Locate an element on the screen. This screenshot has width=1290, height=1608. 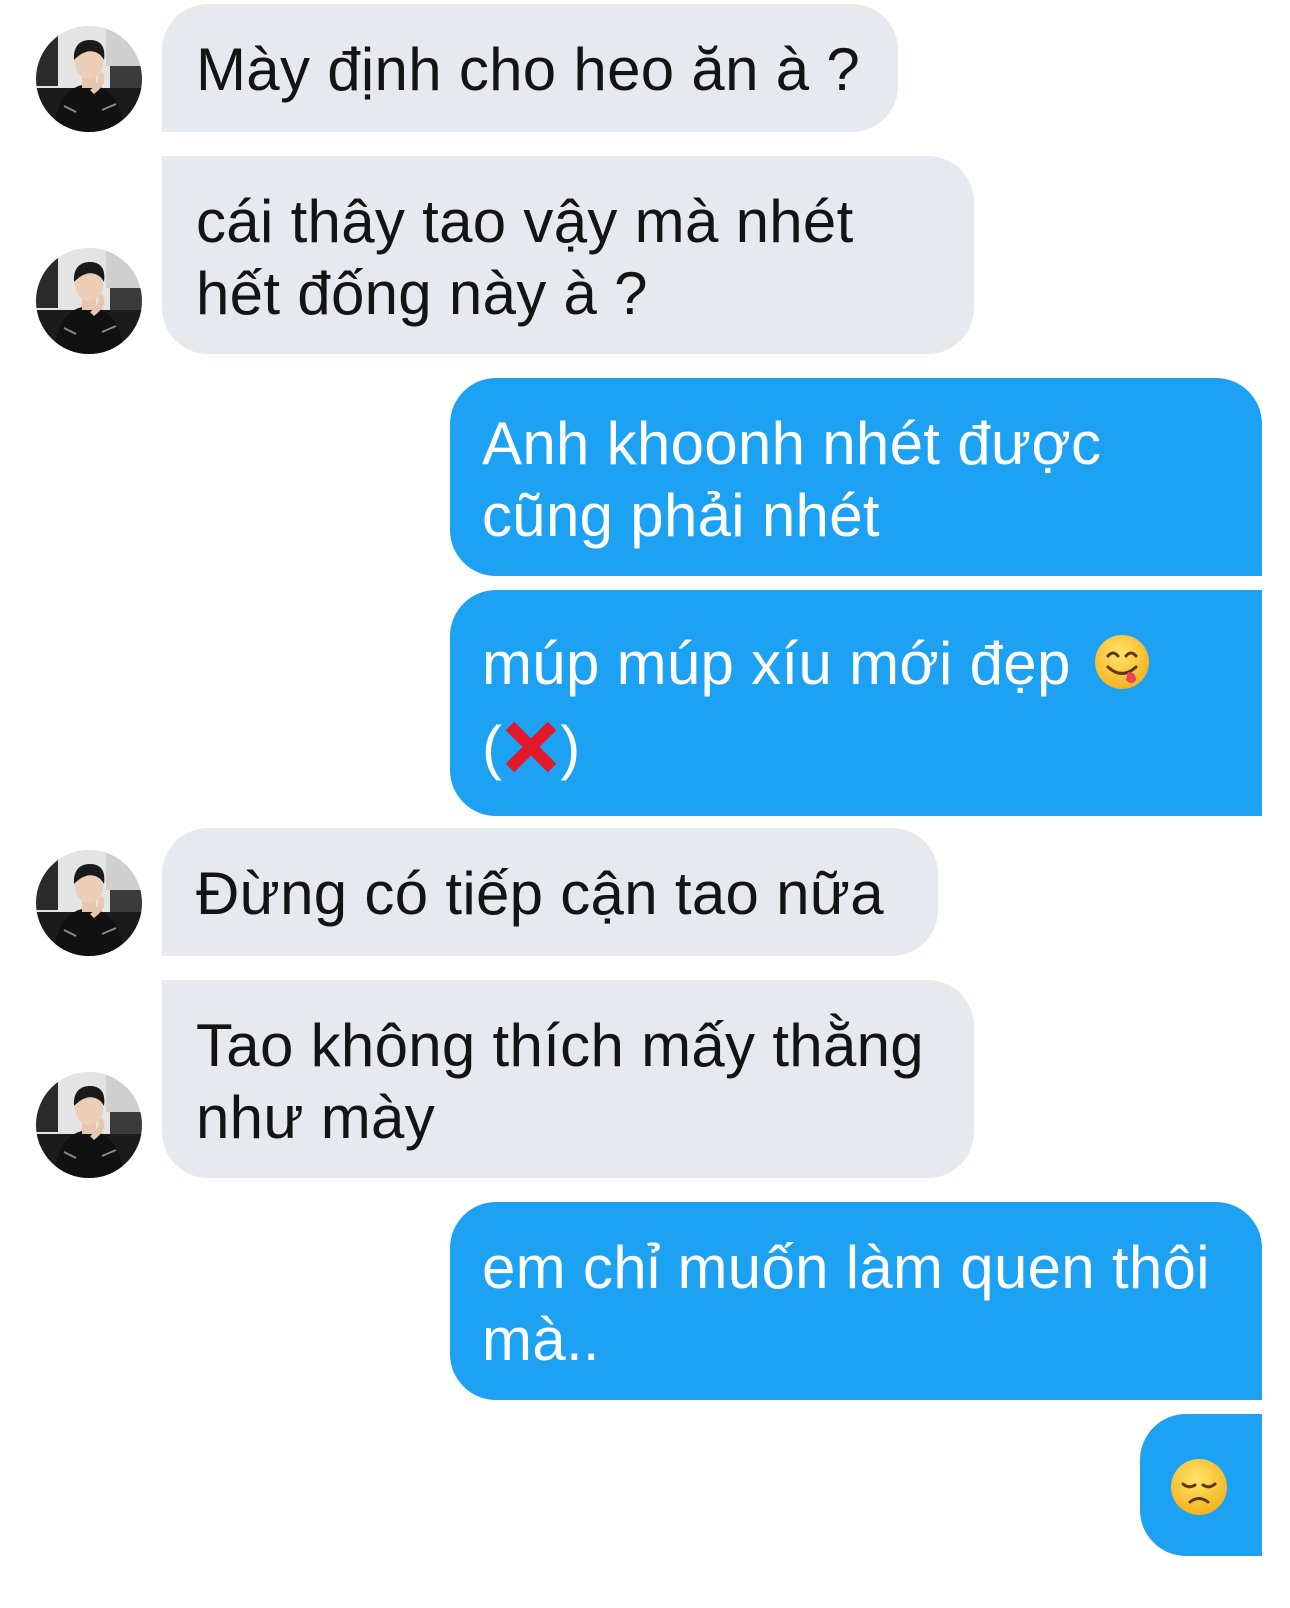
incoming-message-bubble: Đừng có tiếp cận tao nữa is located at coordinates (550, 892).